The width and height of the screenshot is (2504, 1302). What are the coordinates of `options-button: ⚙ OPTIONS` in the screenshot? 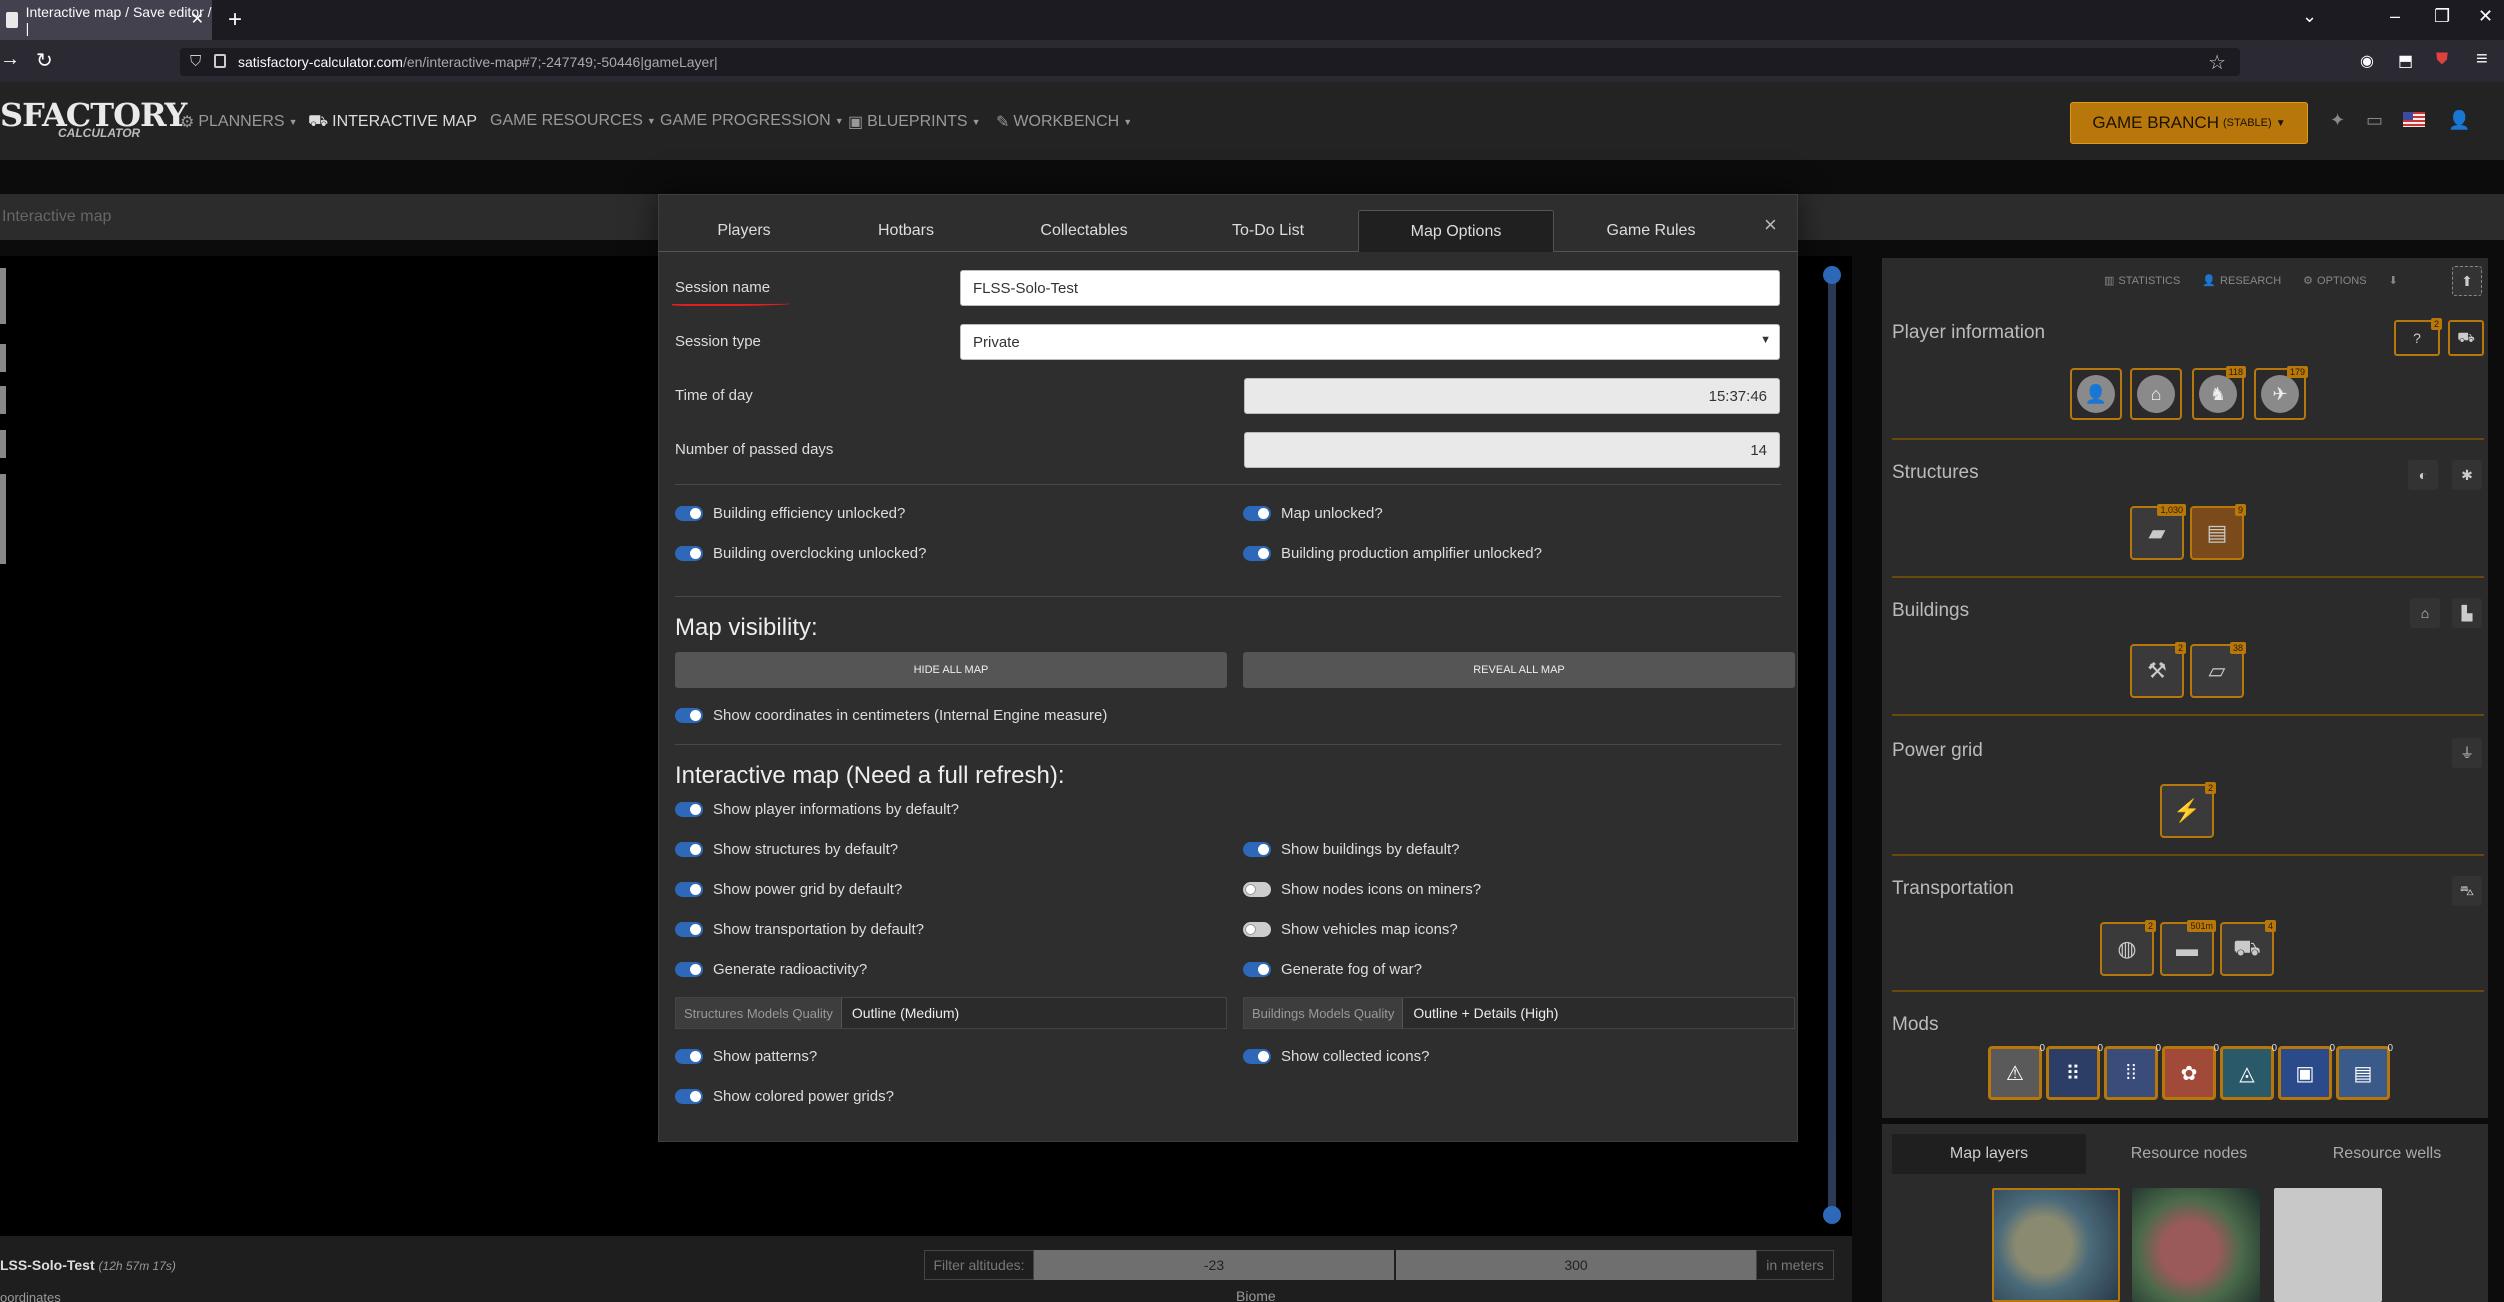 It's located at (2334, 281).